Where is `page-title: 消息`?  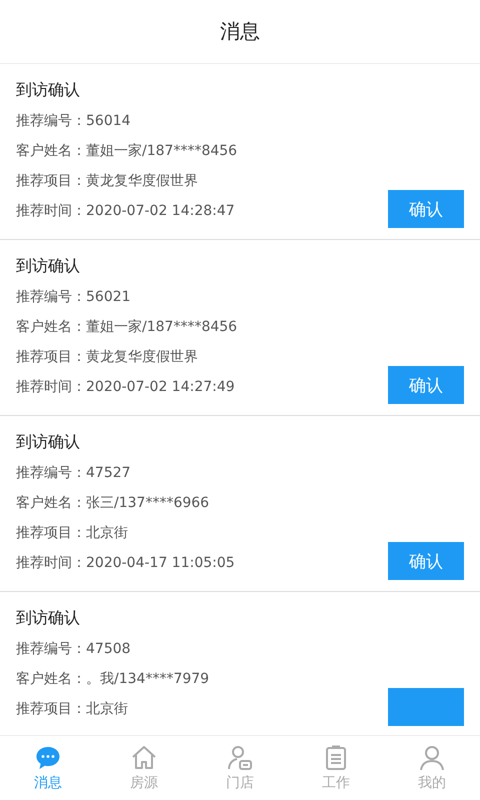
page-title: 消息 is located at coordinates (240, 31).